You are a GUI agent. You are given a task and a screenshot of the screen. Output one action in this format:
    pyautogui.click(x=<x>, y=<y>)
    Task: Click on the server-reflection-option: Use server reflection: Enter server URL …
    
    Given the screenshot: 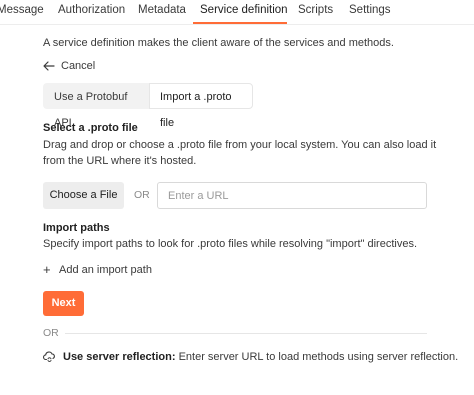 What is the action you would take?
    pyautogui.click(x=250, y=356)
    